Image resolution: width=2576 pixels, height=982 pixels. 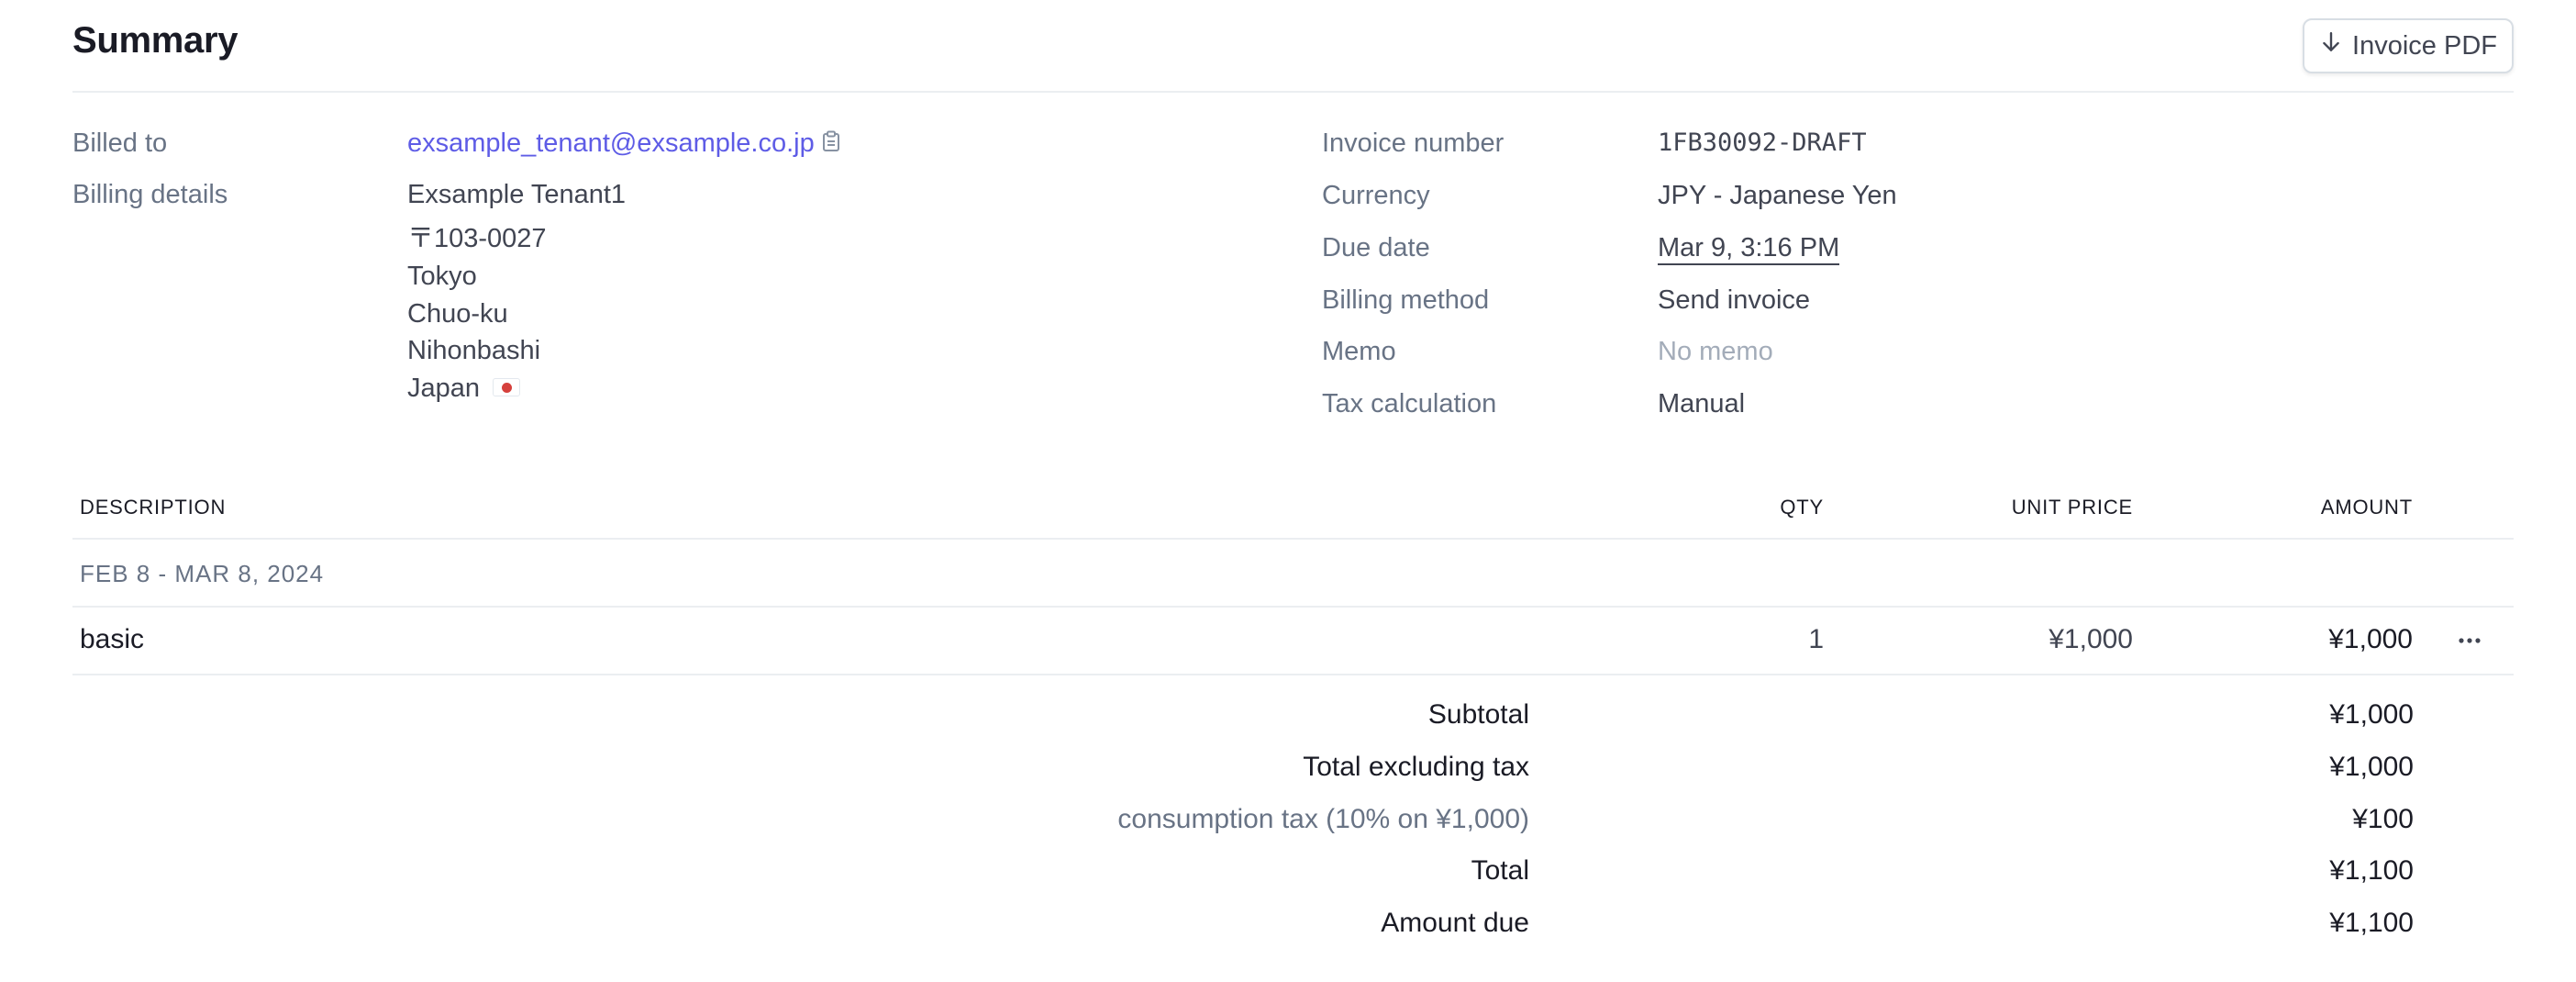 I want to click on total-label: Total, so click(x=1500, y=871).